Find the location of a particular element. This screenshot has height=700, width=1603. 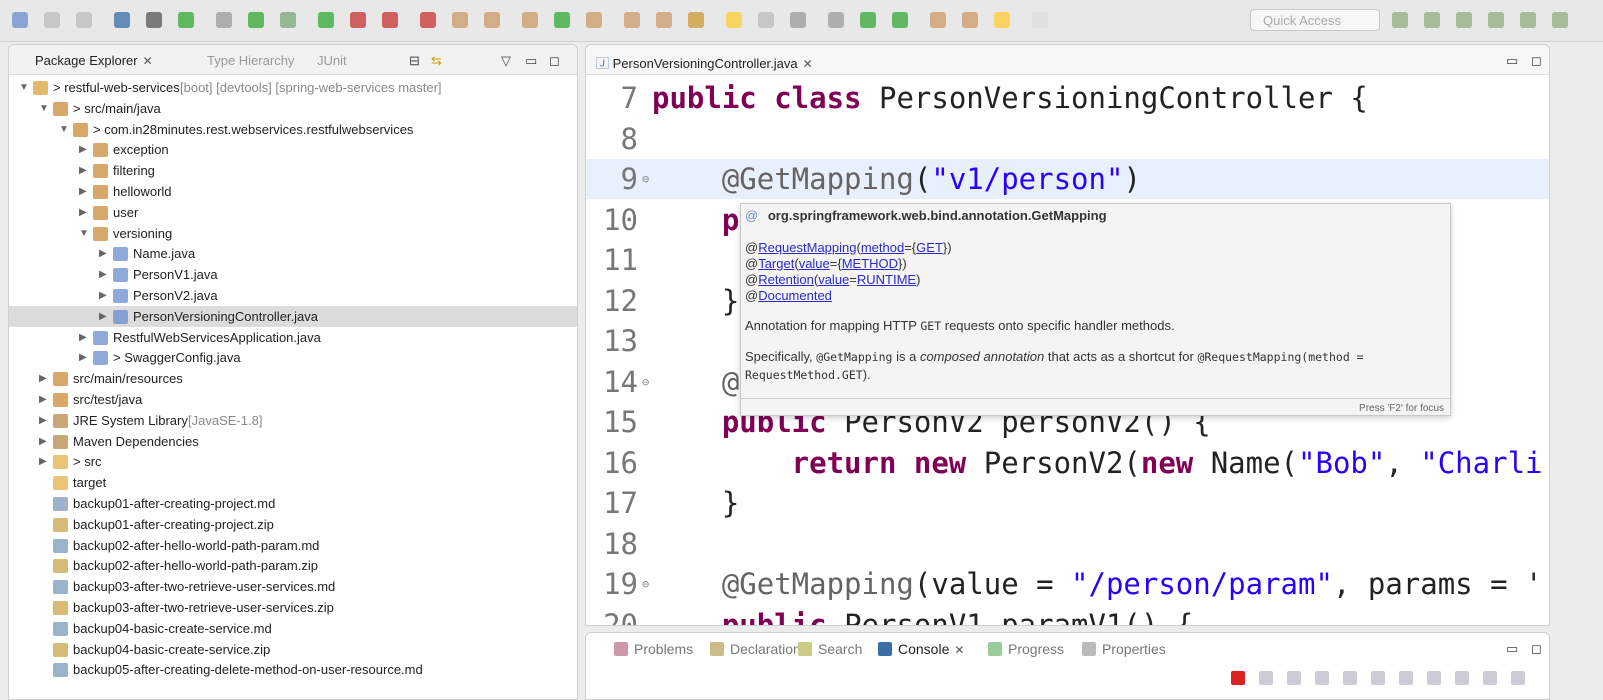

word-wrap-icon is located at coordinates (1378, 678).